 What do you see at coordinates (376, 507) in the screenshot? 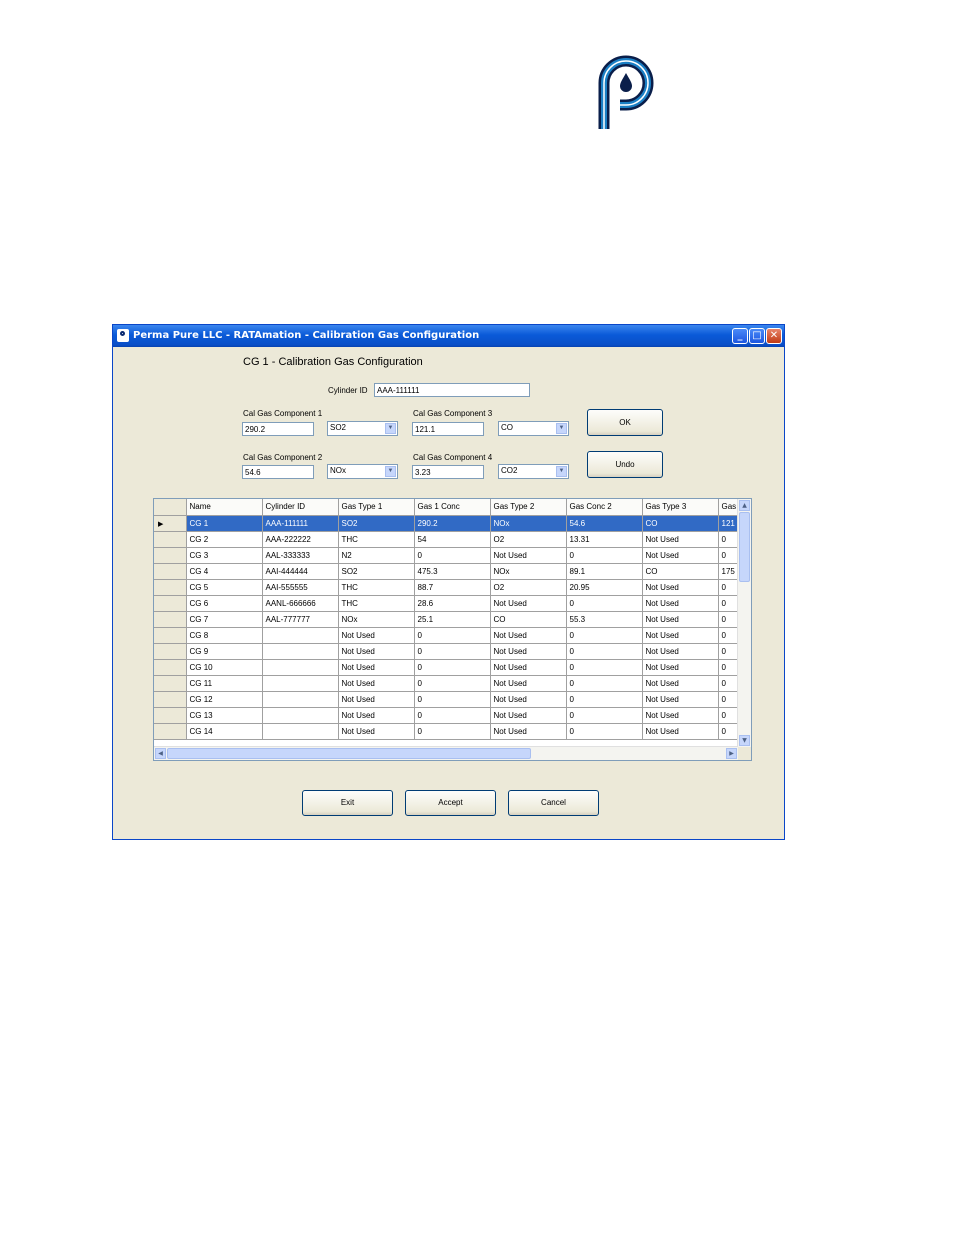
I see `column-header: Gas Type 1` at bounding box center [376, 507].